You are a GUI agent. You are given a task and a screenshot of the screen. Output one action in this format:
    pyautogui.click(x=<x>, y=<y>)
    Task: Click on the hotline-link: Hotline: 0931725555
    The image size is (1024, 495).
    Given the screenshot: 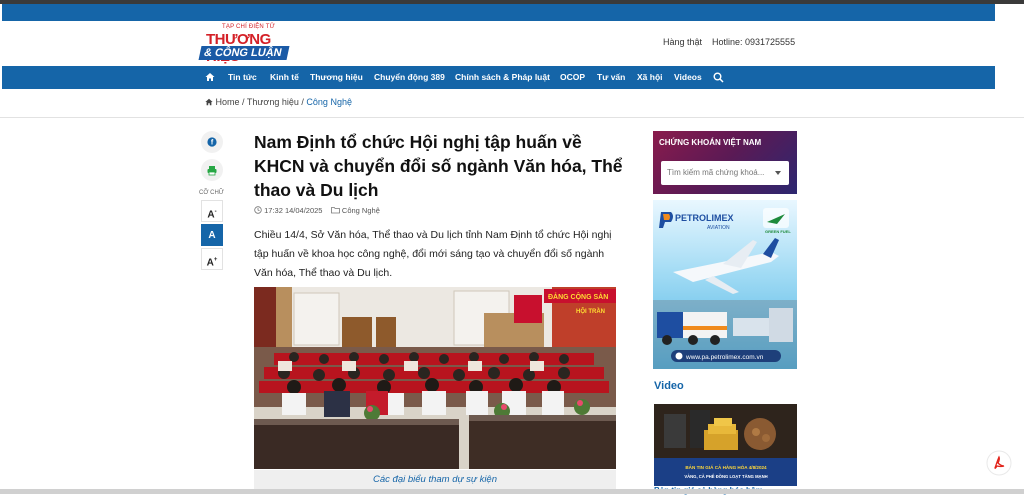 What is the action you would take?
    pyautogui.click(x=753, y=42)
    